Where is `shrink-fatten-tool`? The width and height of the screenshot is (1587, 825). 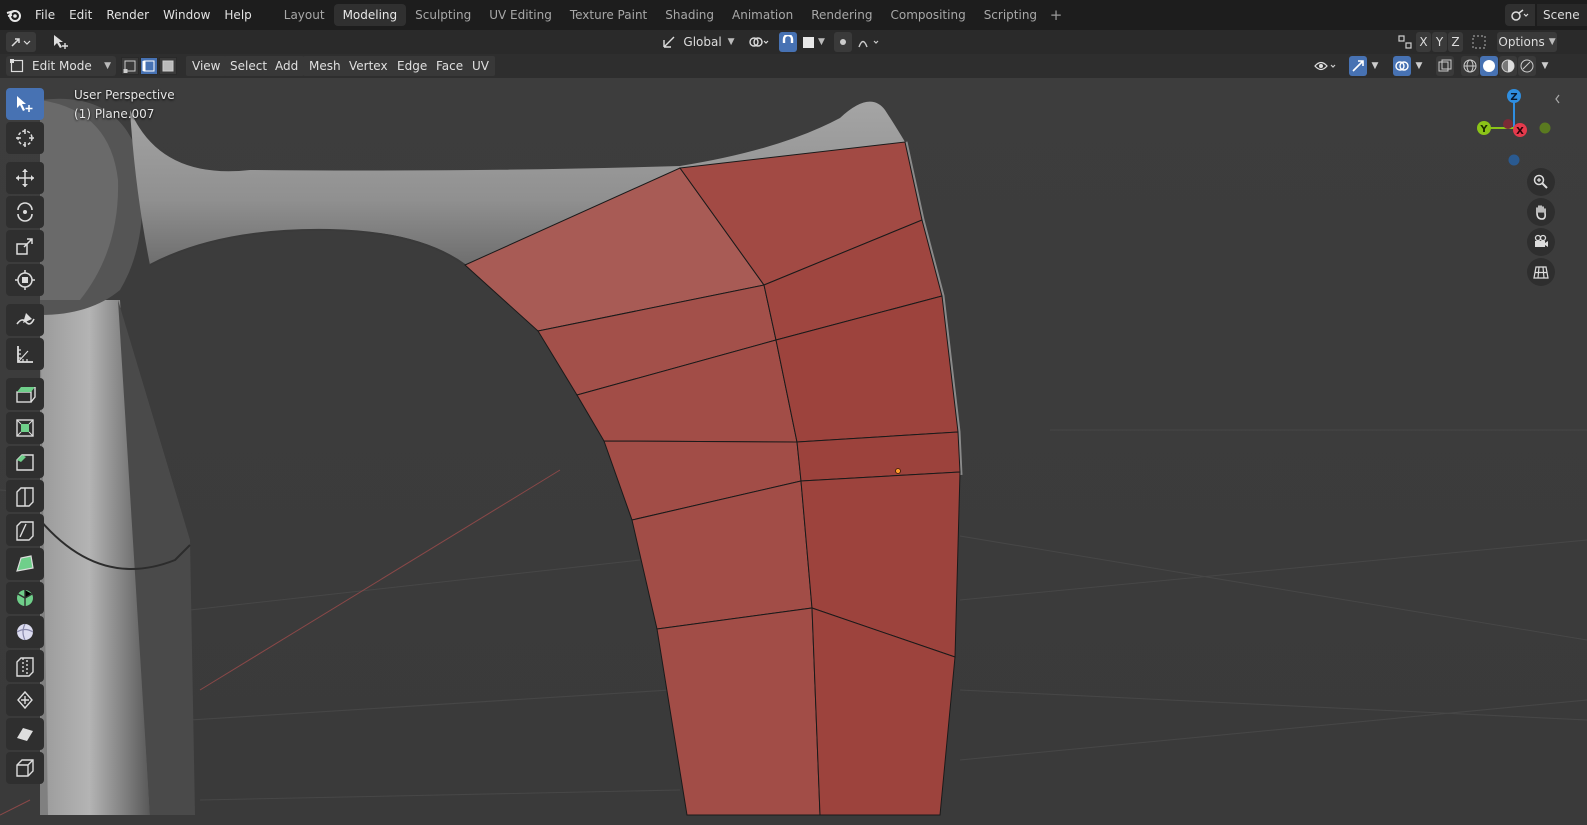 shrink-fatten-tool is located at coordinates (25, 700).